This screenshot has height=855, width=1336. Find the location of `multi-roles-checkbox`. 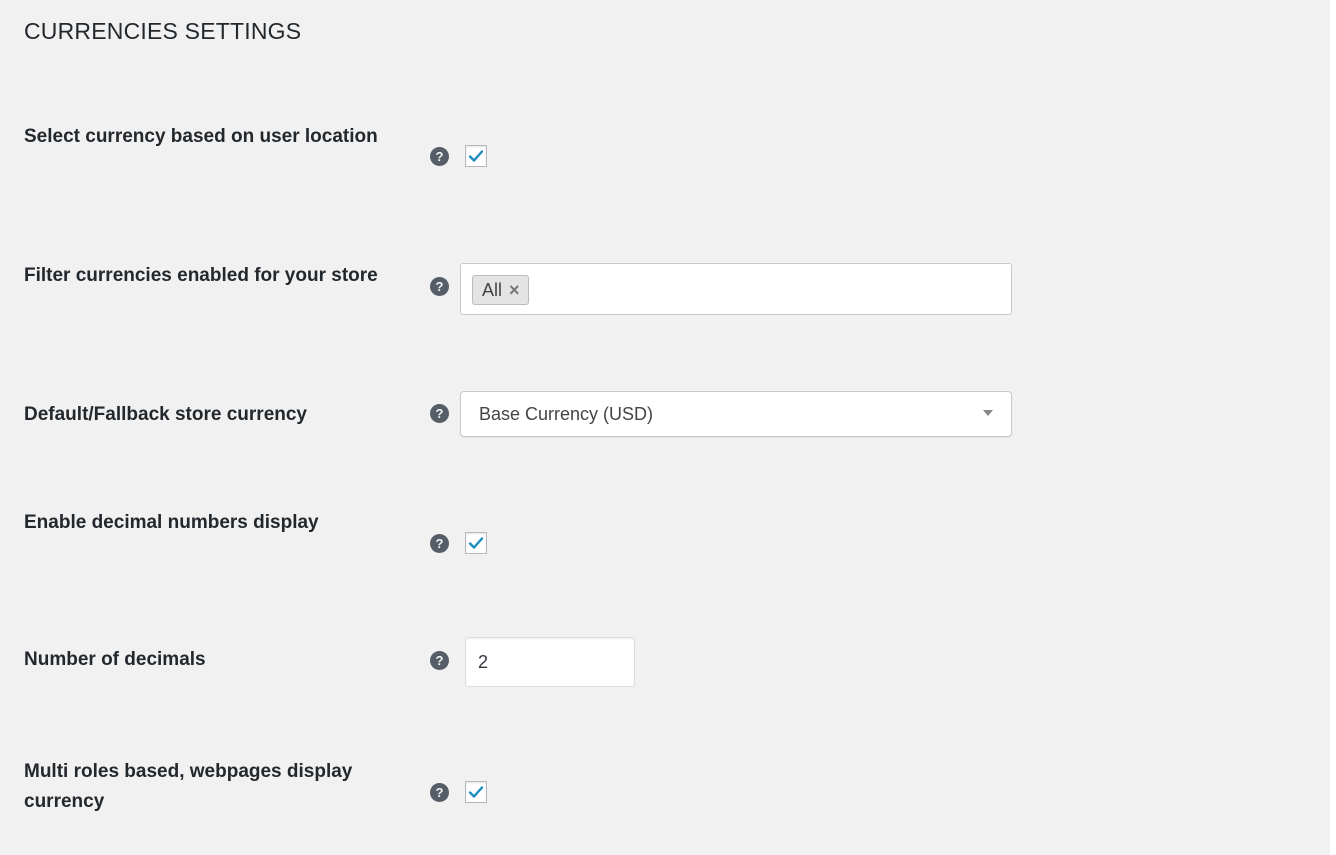

multi-roles-checkbox is located at coordinates (476, 792).